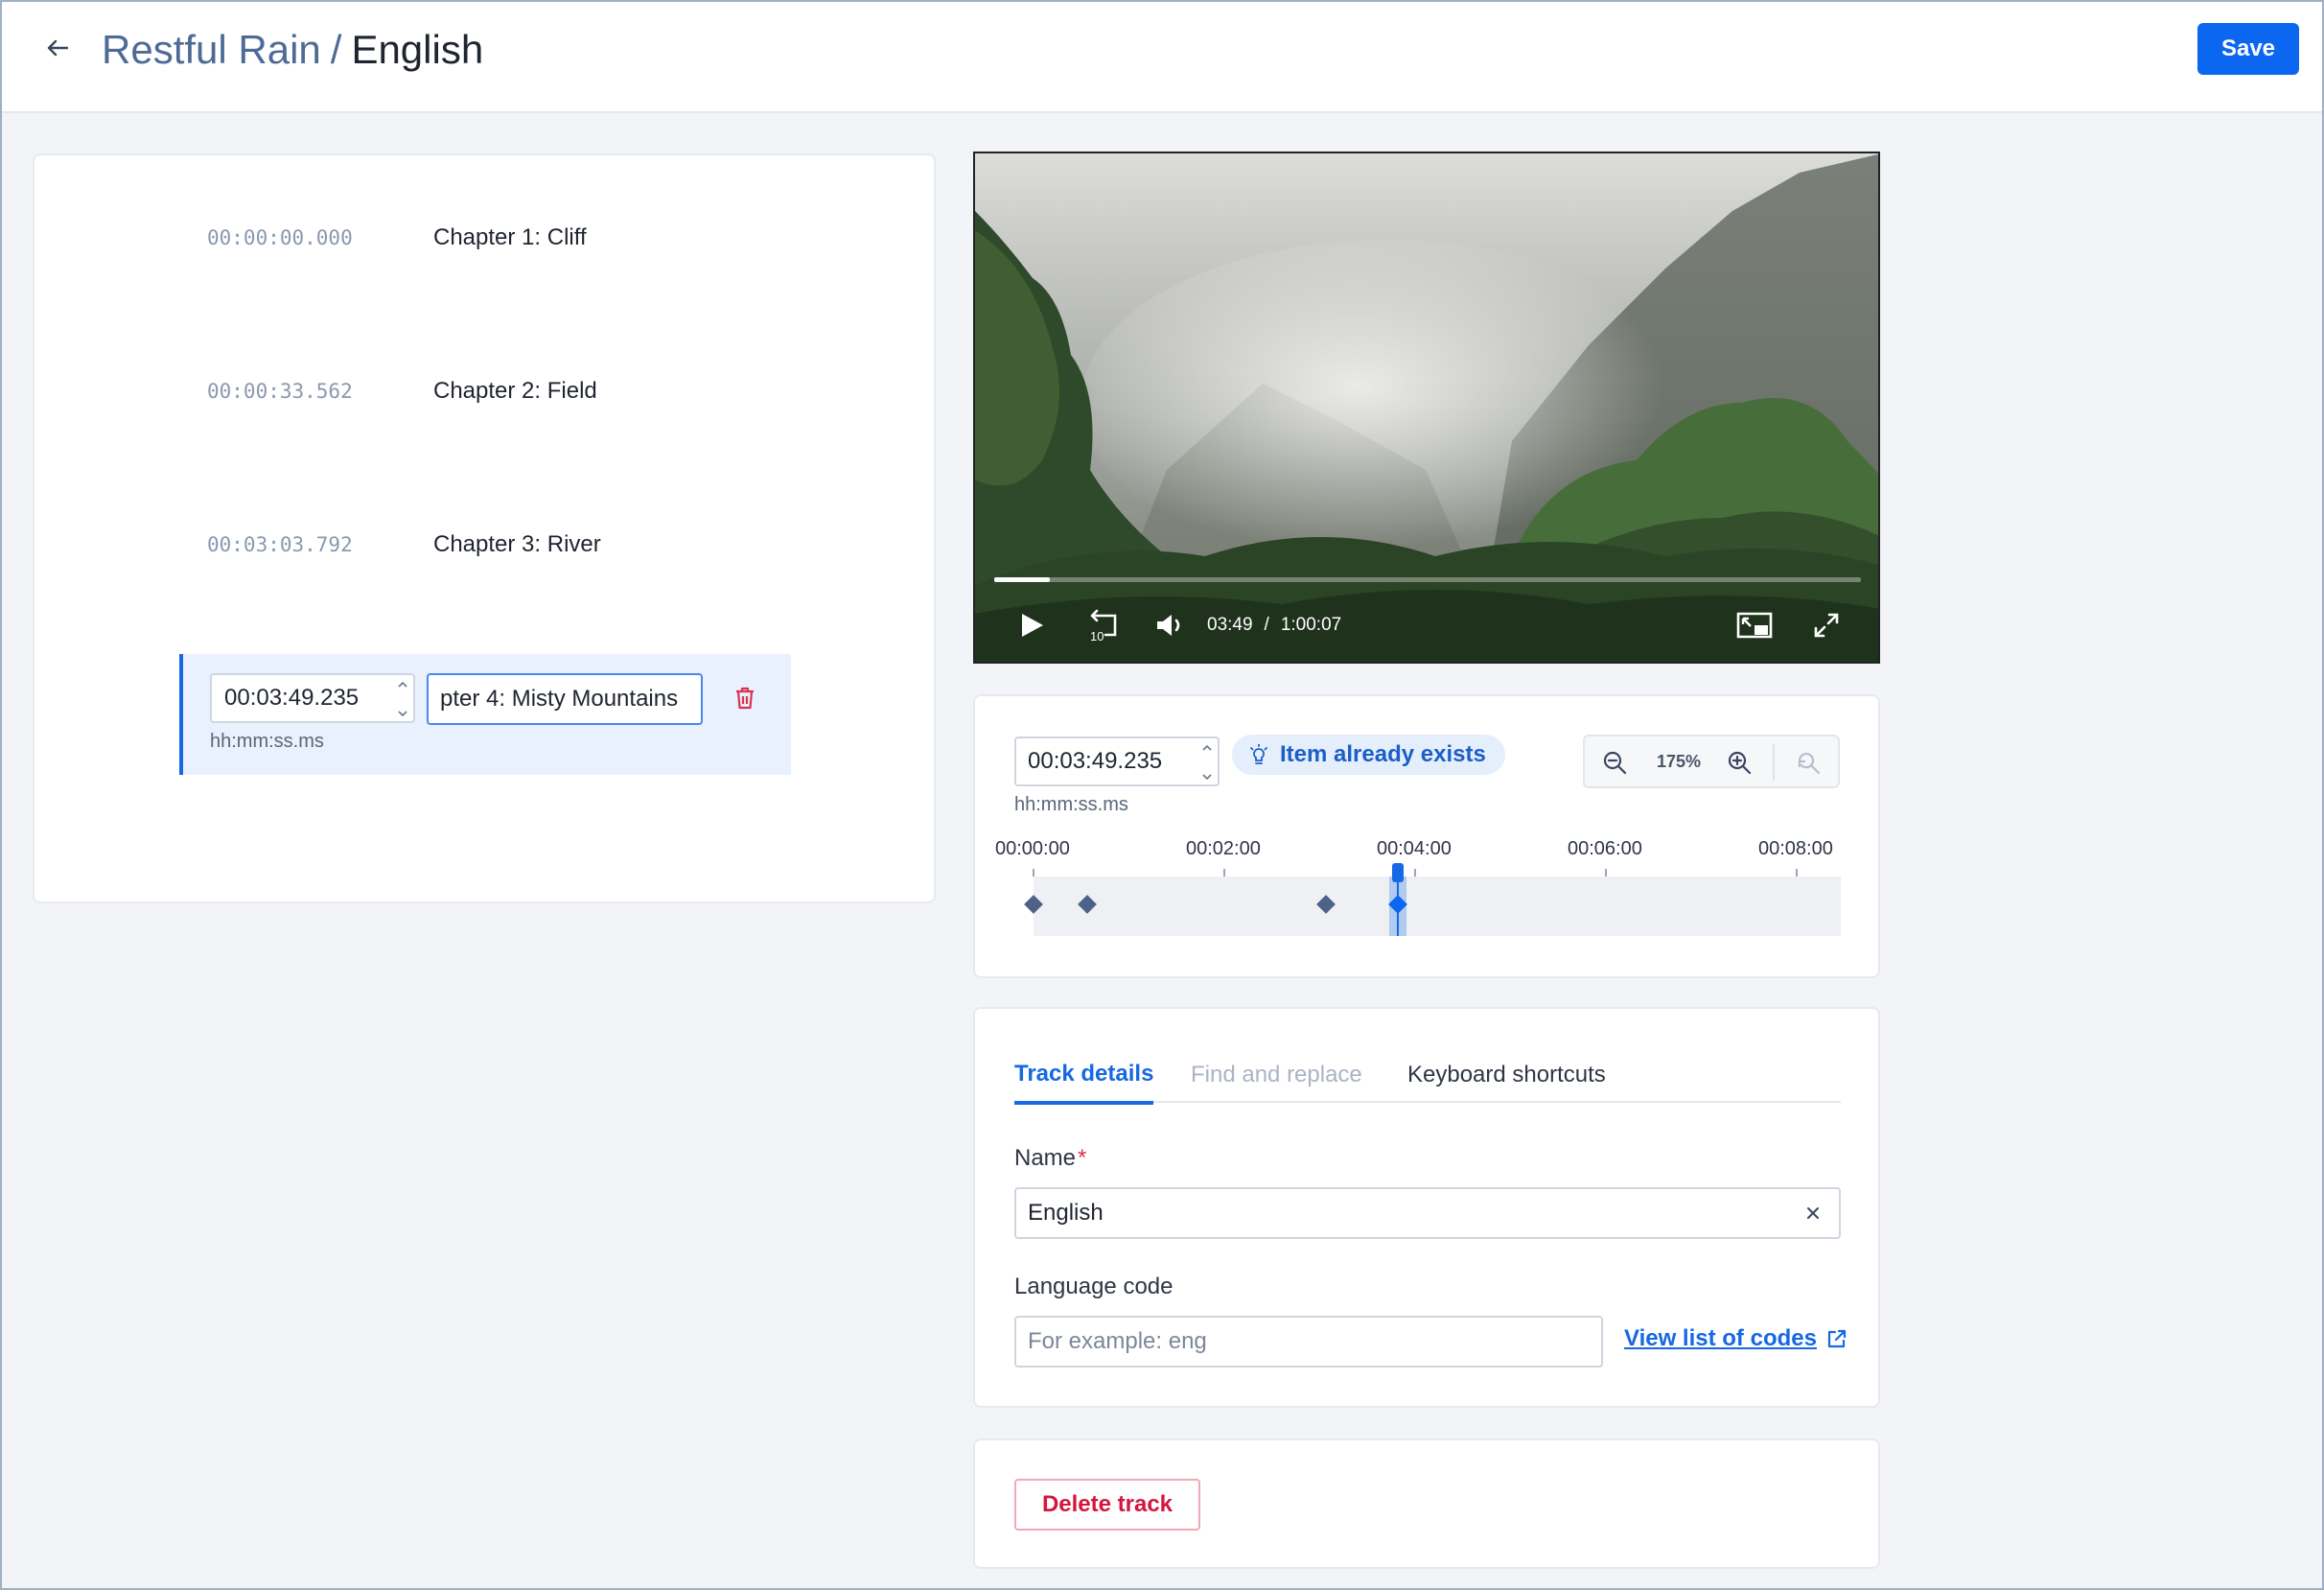 The height and width of the screenshot is (1590, 2324). What do you see at coordinates (1082, 1158) in the screenshot?
I see `required-mark: *` at bounding box center [1082, 1158].